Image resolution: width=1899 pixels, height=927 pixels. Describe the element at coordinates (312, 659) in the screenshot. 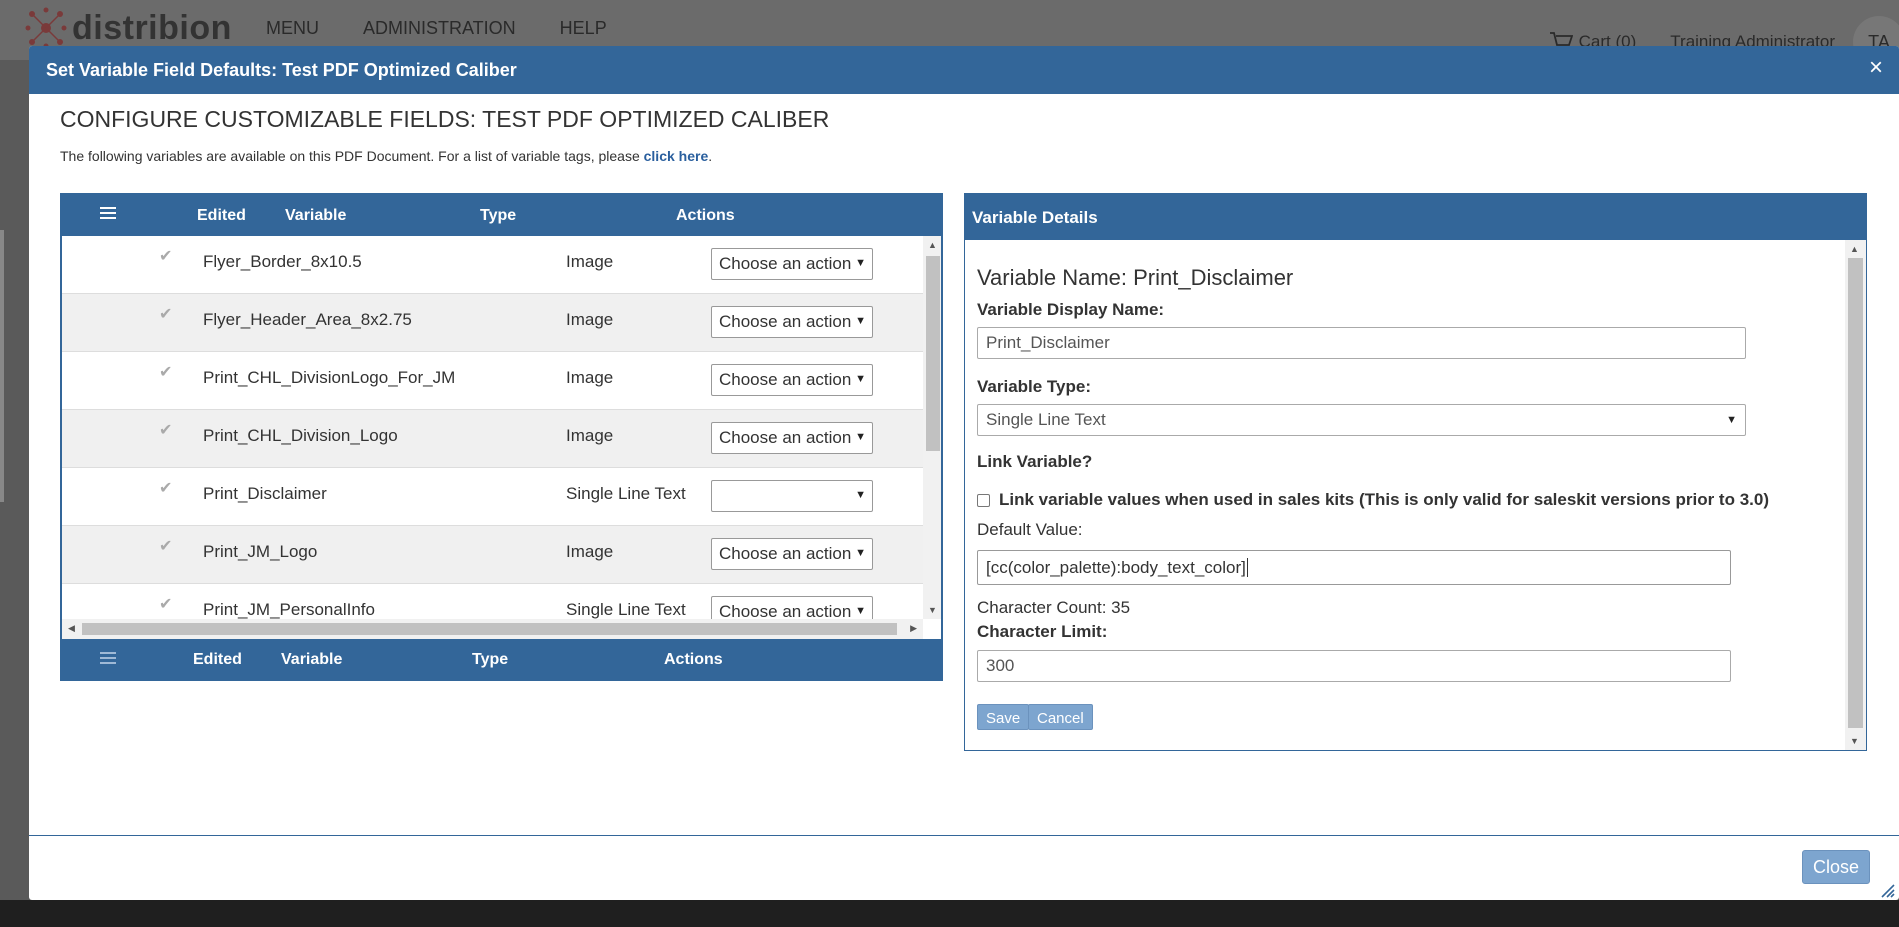

I see `footer-col-variable: Variable` at that location.